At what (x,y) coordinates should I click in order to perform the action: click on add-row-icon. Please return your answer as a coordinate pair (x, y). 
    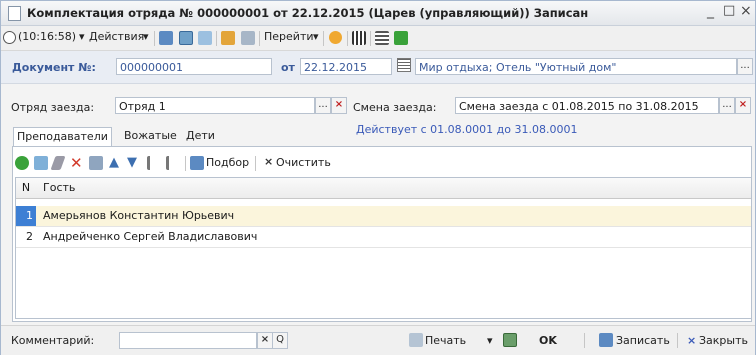
    Looking at the image, I should click on (22, 163).